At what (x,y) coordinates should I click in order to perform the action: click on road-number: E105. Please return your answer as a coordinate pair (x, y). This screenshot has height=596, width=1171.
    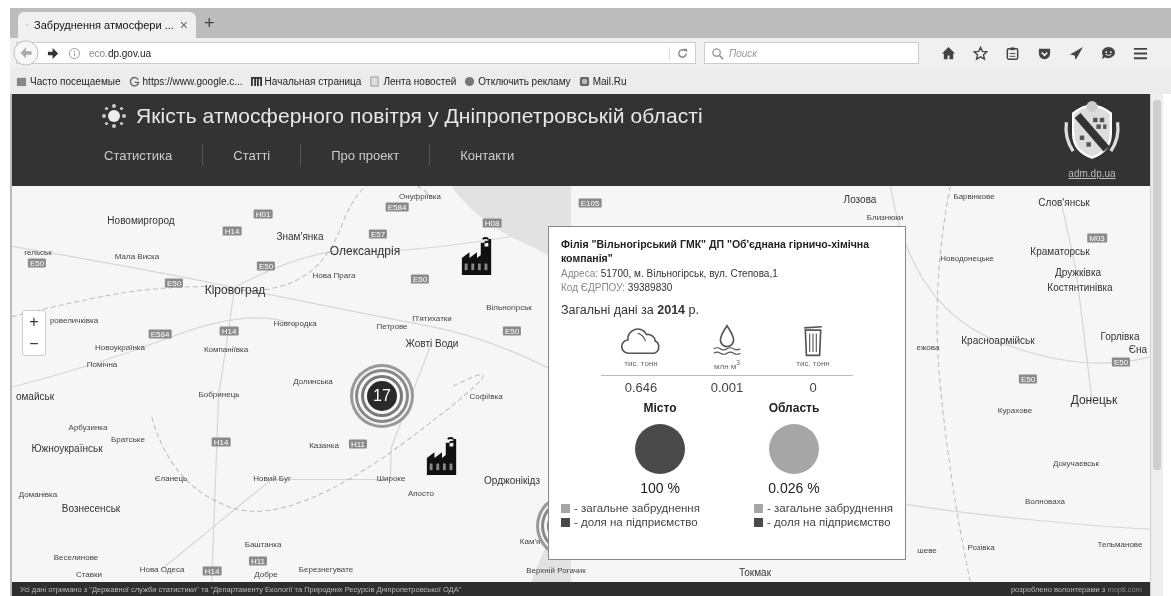
    Looking at the image, I should click on (590, 203).